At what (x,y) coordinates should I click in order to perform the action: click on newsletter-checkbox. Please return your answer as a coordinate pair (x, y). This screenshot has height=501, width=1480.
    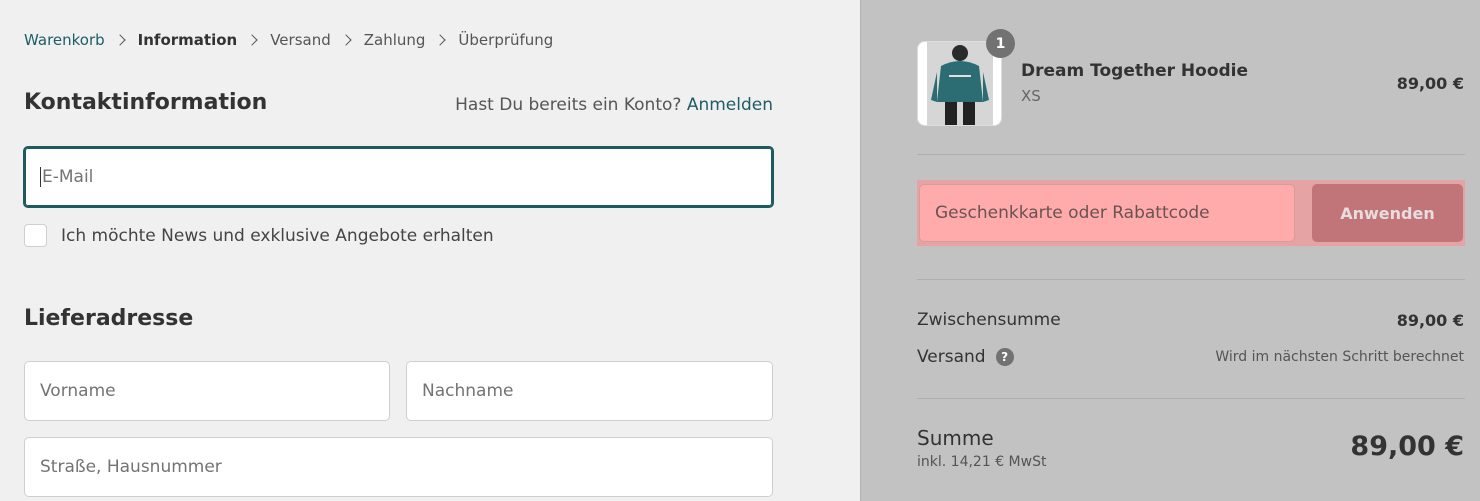
    Looking at the image, I should click on (35, 235).